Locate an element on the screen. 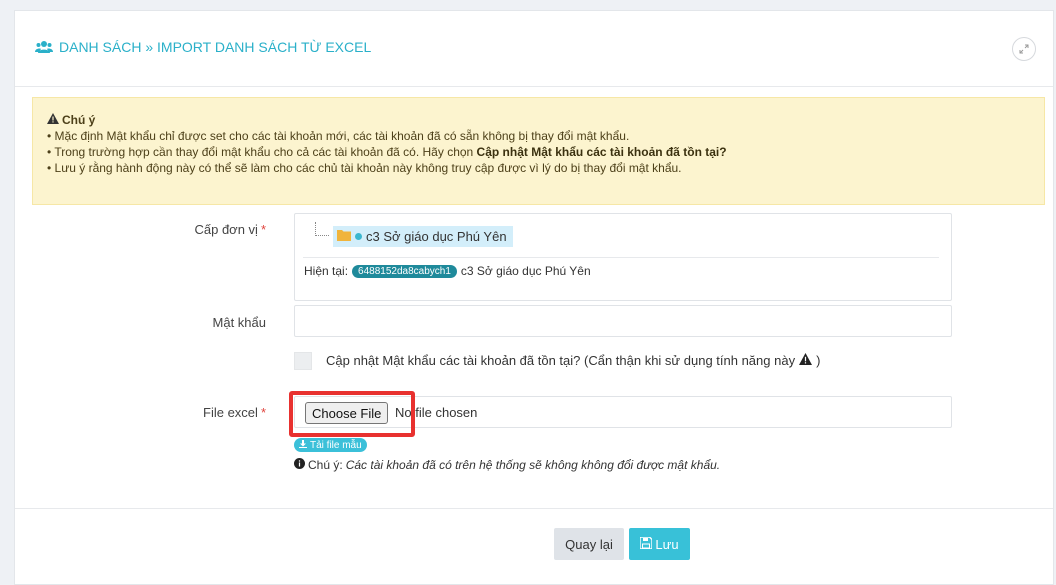 This screenshot has width=1056, height=585. password-label-text: Mật khẩu is located at coordinates (239, 322).